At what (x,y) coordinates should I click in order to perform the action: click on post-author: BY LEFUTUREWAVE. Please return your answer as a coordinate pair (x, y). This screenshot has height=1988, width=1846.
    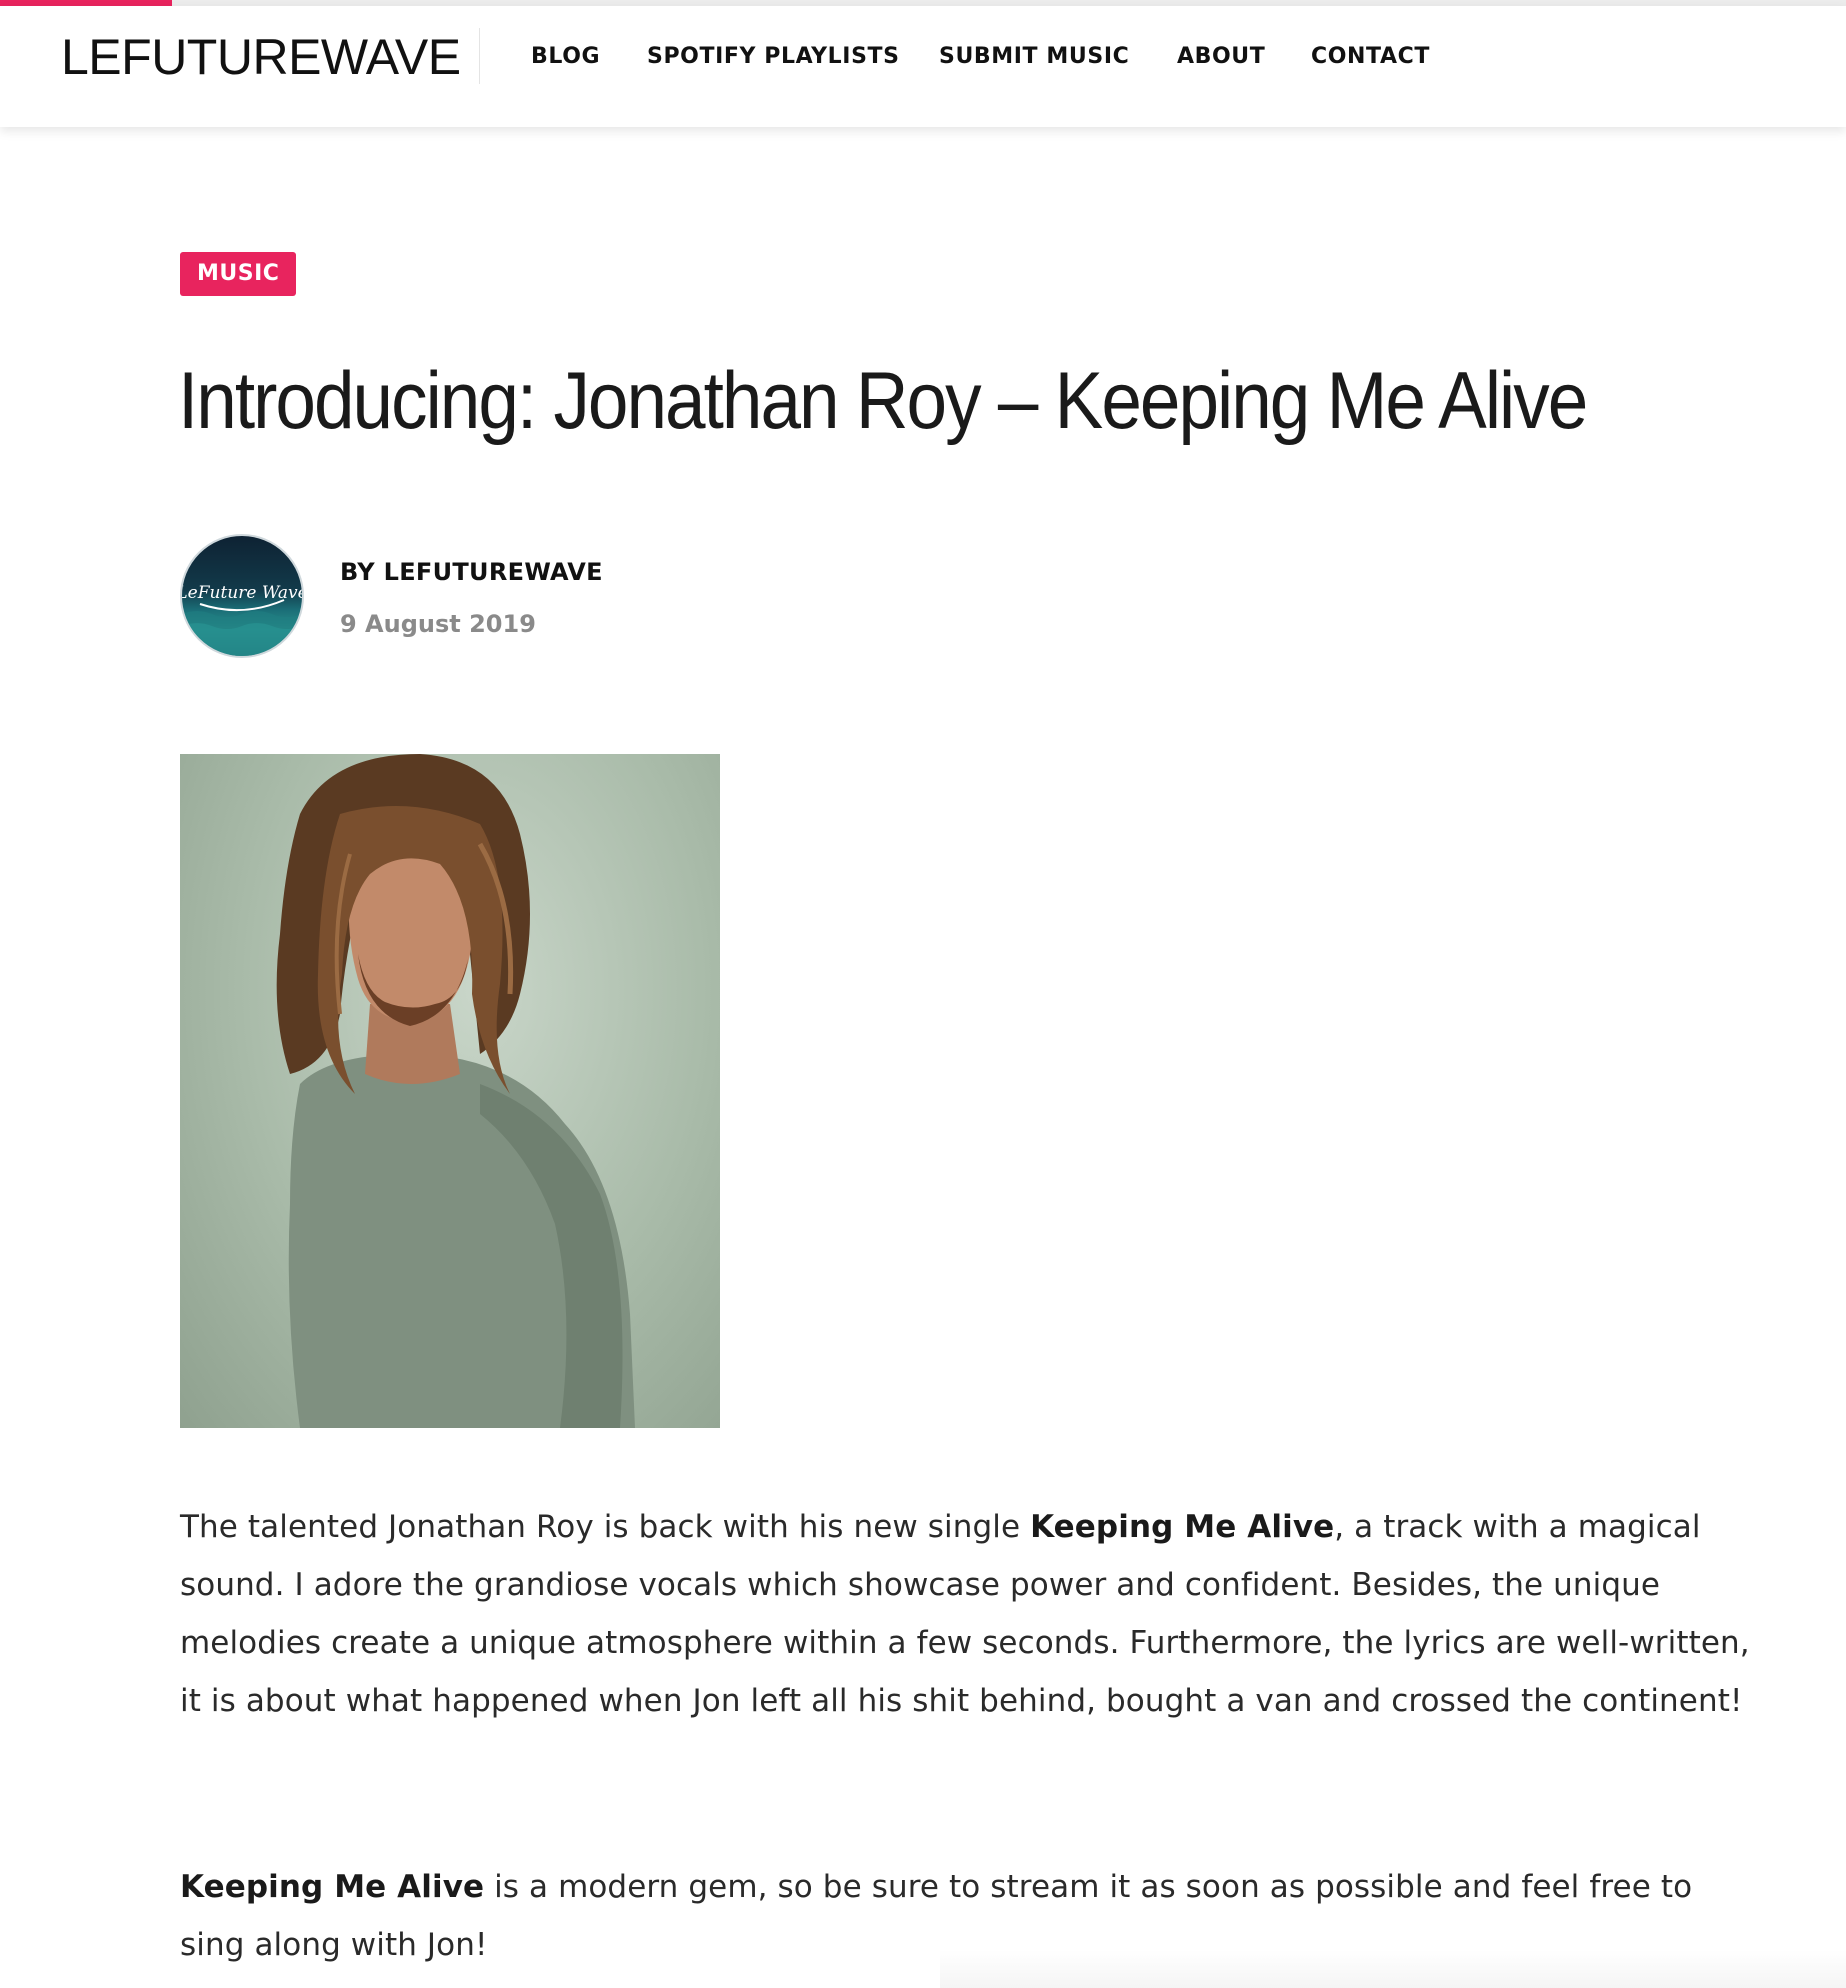
    Looking at the image, I should click on (471, 572).